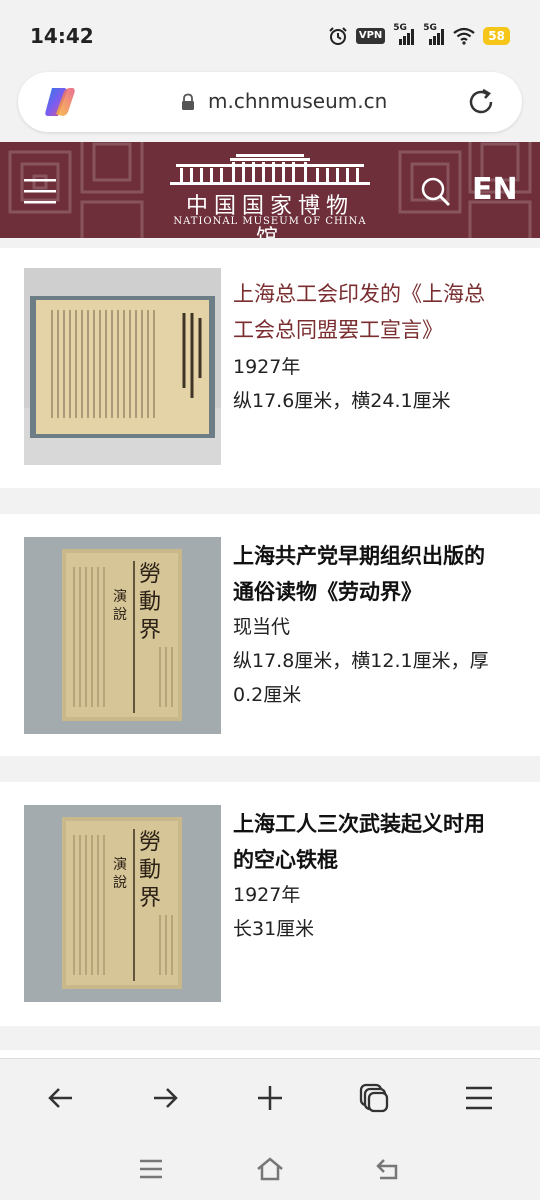 The image size is (540, 1200). What do you see at coordinates (267, 695) in the screenshot?
I see `item-dimensions-cont: 0.2厘米` at bounding box center [267, 695].